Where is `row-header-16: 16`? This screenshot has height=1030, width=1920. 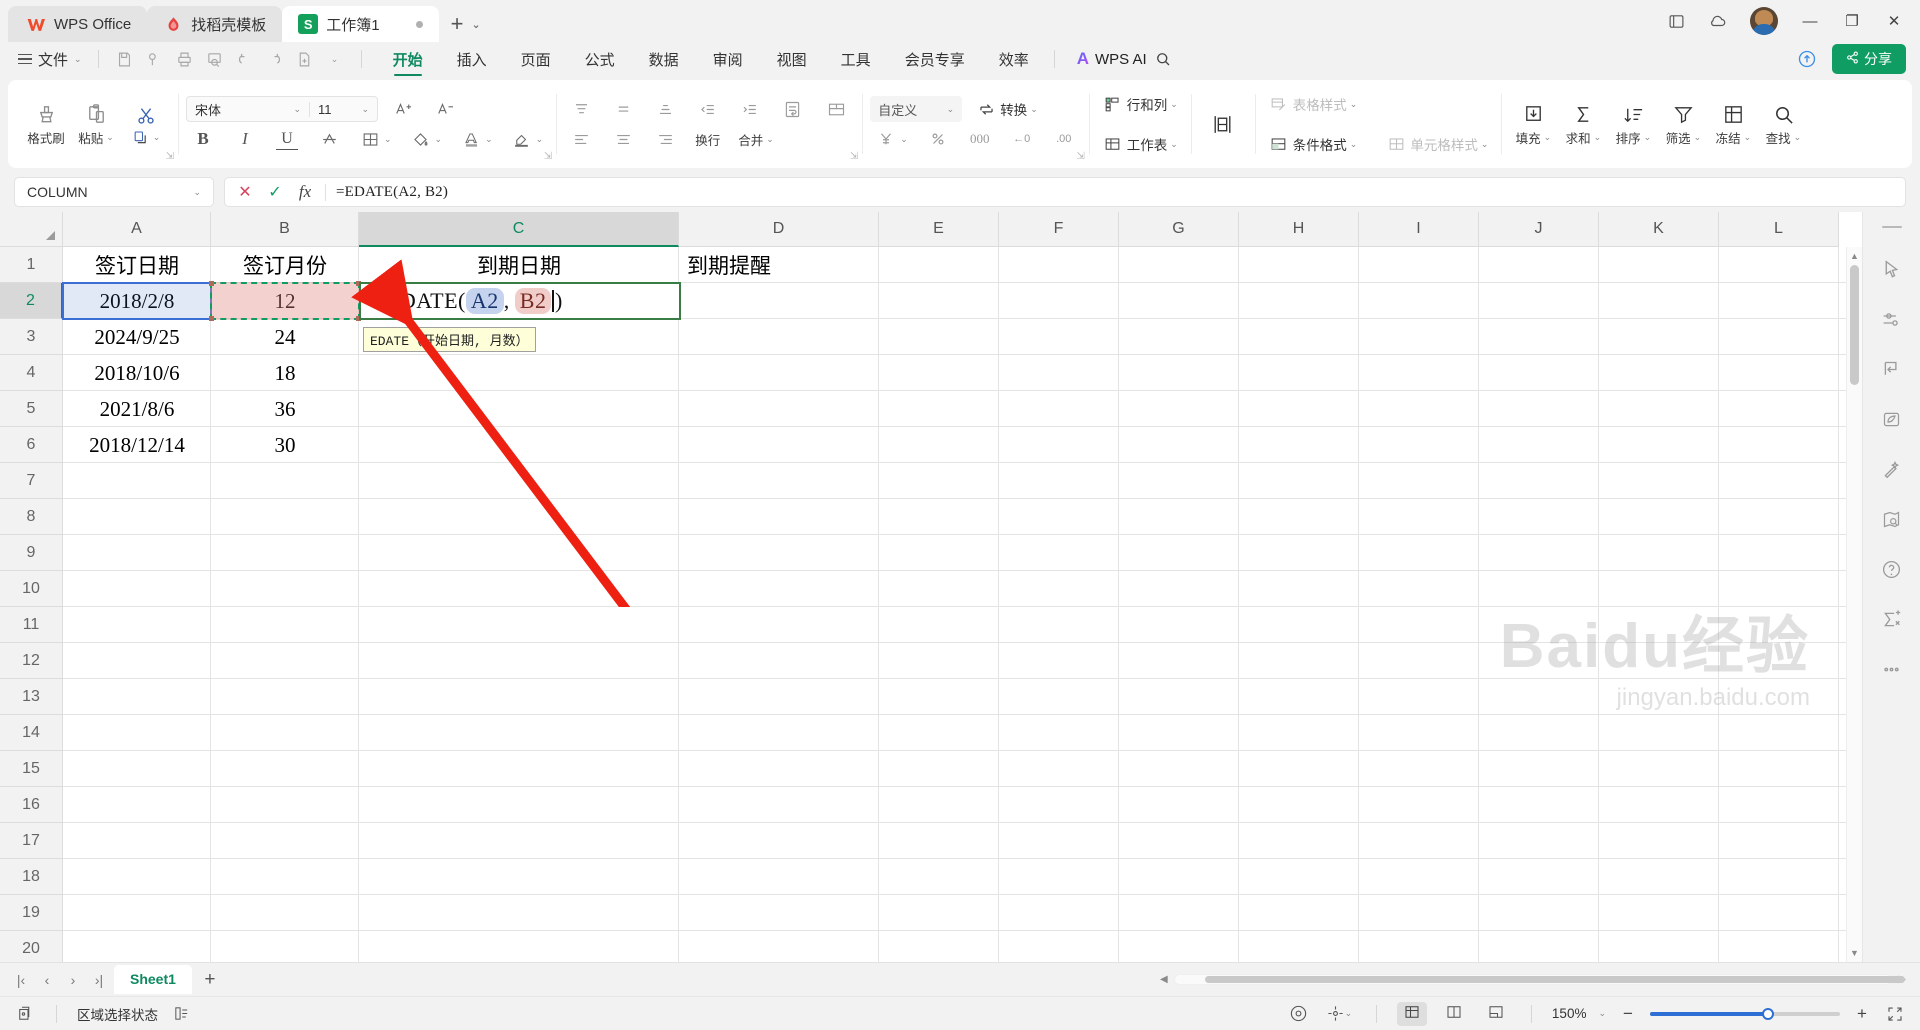 row-header-16: 16 is located at coordinates (31, 805).